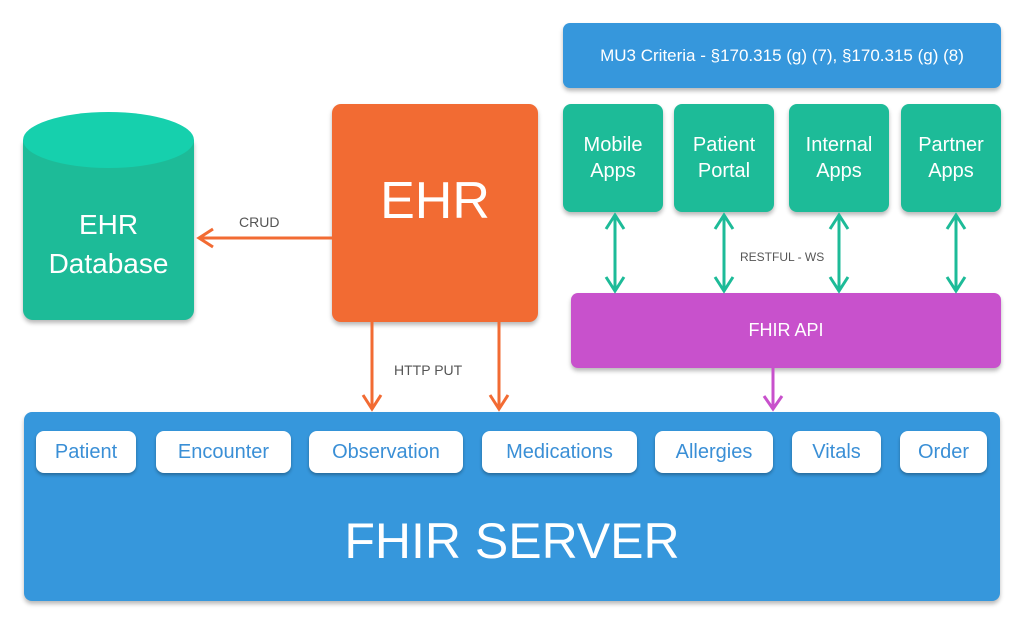  Describe the element at coordinates (499, 367) in the screenshot. I see `http-put-arrow-right` at that location.